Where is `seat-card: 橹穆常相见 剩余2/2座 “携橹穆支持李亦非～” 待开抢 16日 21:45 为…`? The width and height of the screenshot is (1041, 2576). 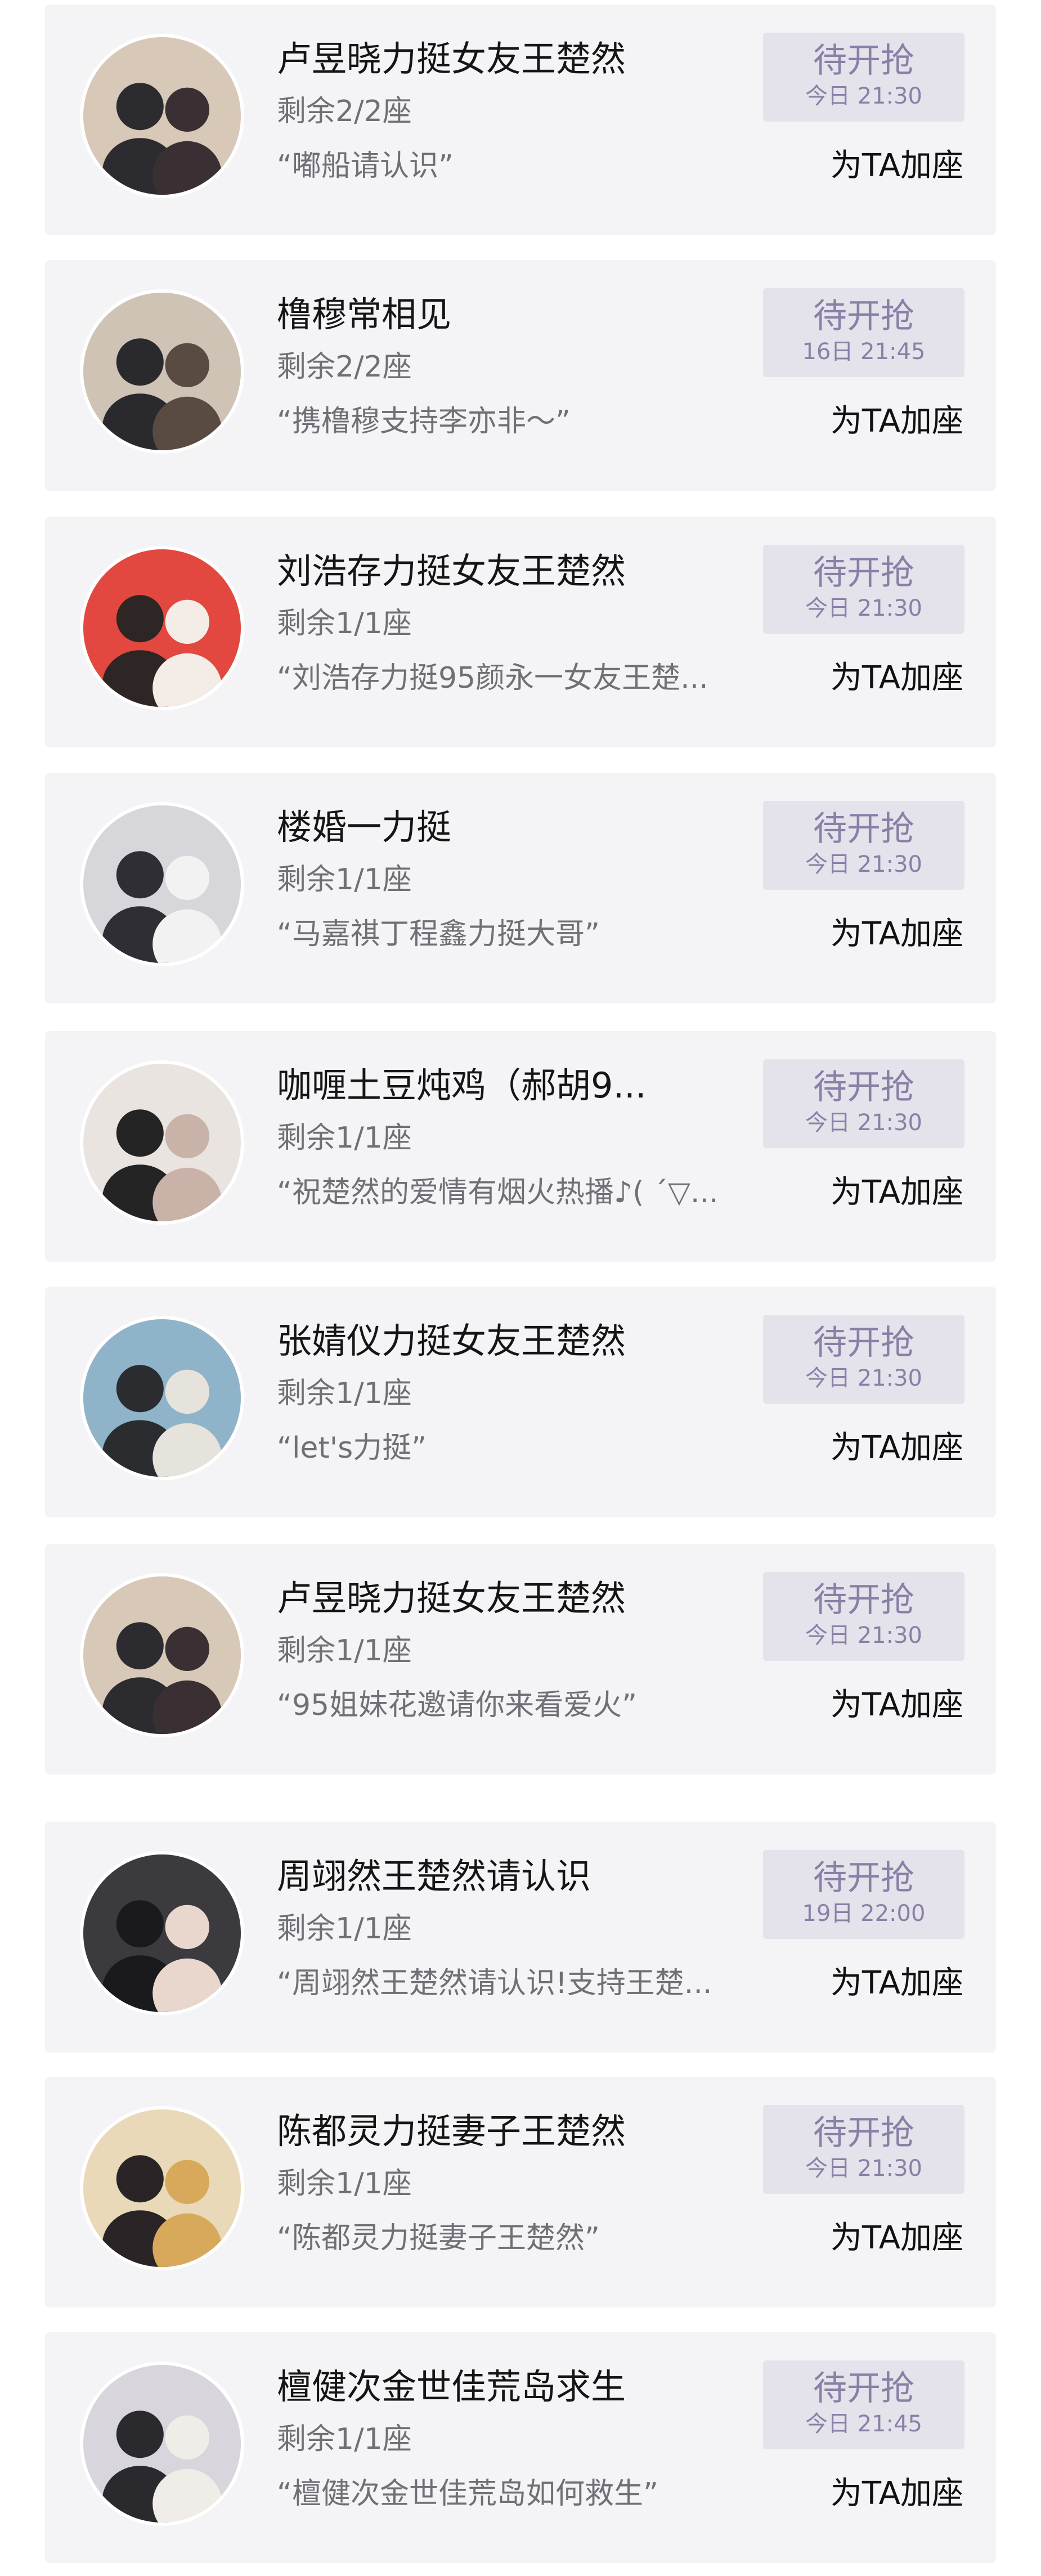 seat-card: 橹穆常相见 剩余2/2座 “携橹穆支持李亦非～” 待开抢 16日 21:45 为… is located at coordinates (520, 375).